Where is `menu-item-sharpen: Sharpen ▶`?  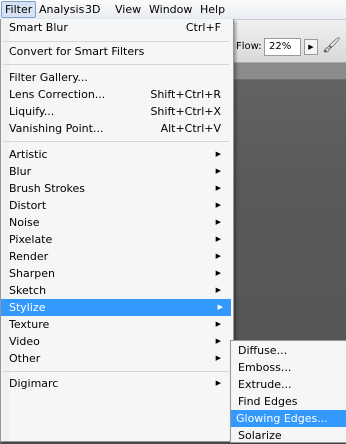 menu-item-sharpen: Sharpen ▶ is located at coordinates (116, 273).